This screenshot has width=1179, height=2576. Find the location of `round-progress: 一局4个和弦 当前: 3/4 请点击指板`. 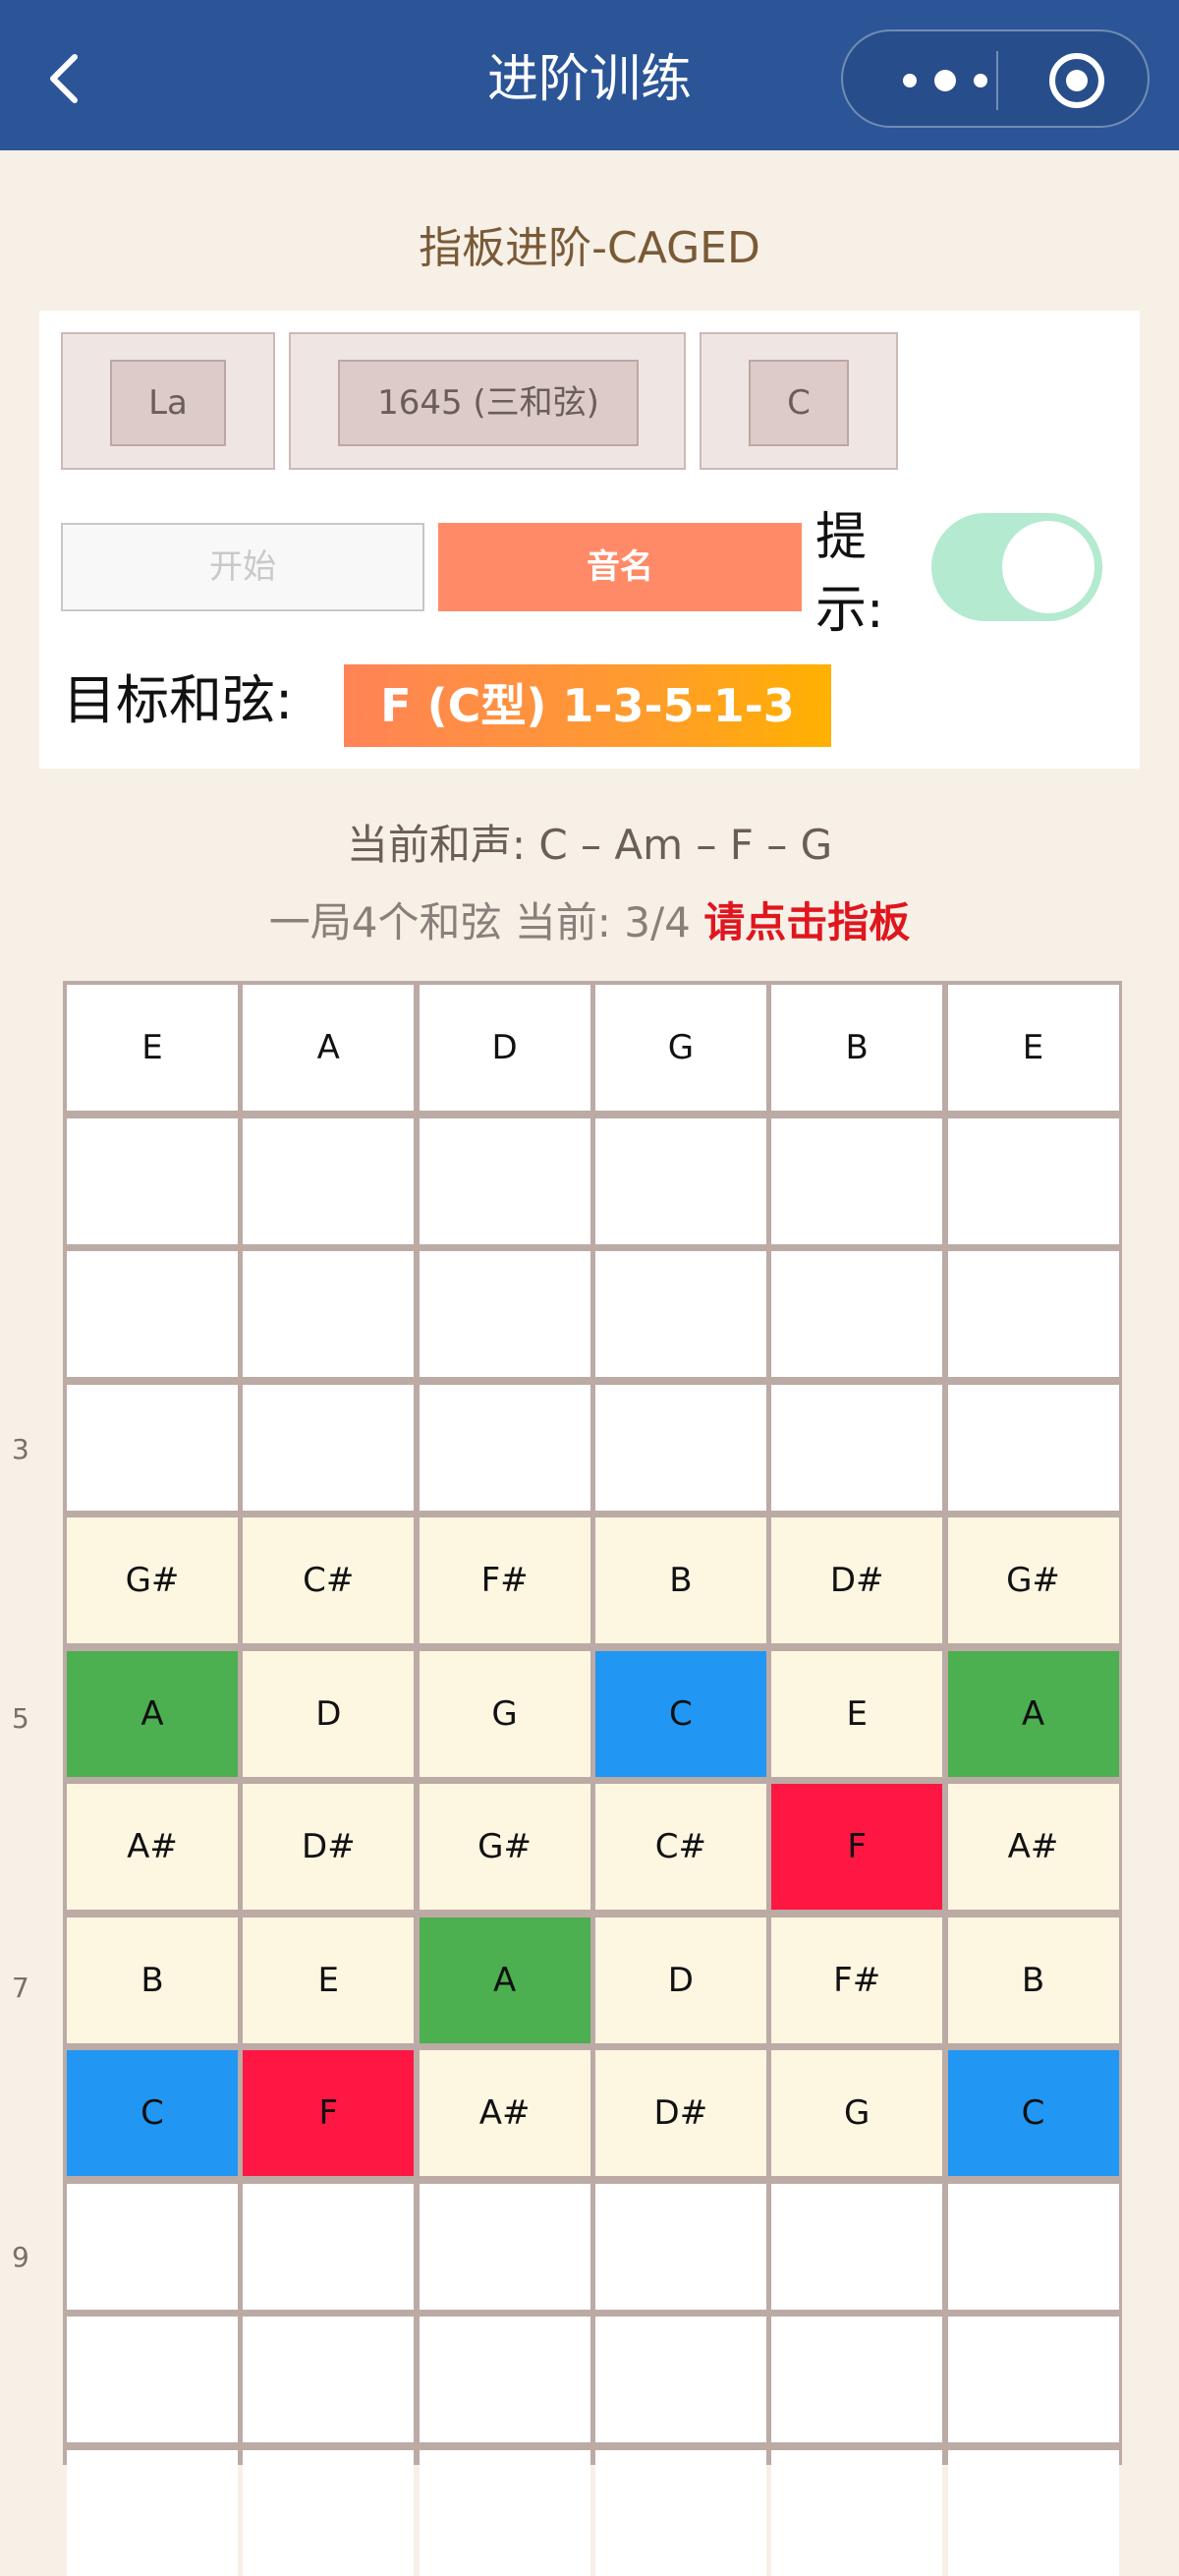

round-progress: 一局4个和弦 当前: 3/4 请点击指板 is located at coordinates (589, 922).